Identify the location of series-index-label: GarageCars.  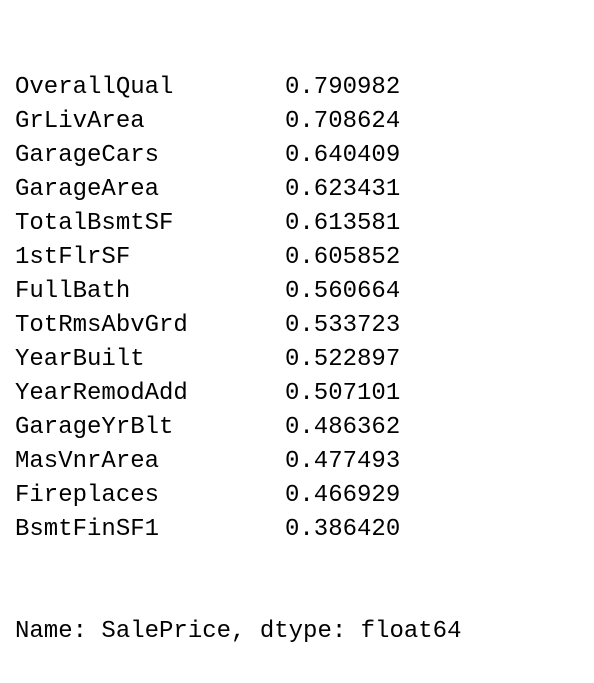
(87, 155).